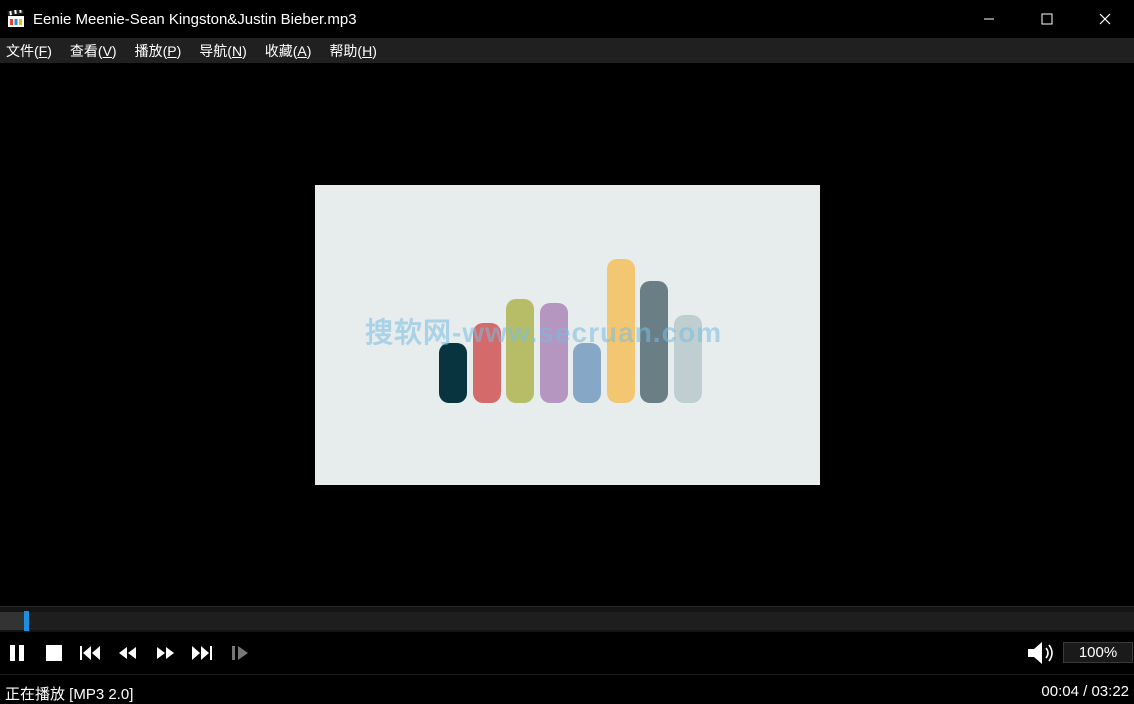  What do you see at coordinates (172, 50) in the screenshot?
I see `menu-play-key: P` at bounding box center [172, 50].